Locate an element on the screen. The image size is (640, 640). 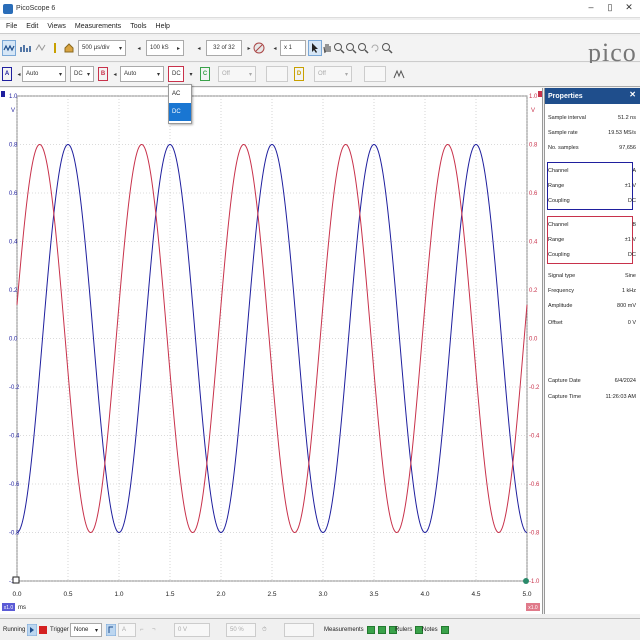
samples-value: 100 kS is located at coordinates (159, 48).